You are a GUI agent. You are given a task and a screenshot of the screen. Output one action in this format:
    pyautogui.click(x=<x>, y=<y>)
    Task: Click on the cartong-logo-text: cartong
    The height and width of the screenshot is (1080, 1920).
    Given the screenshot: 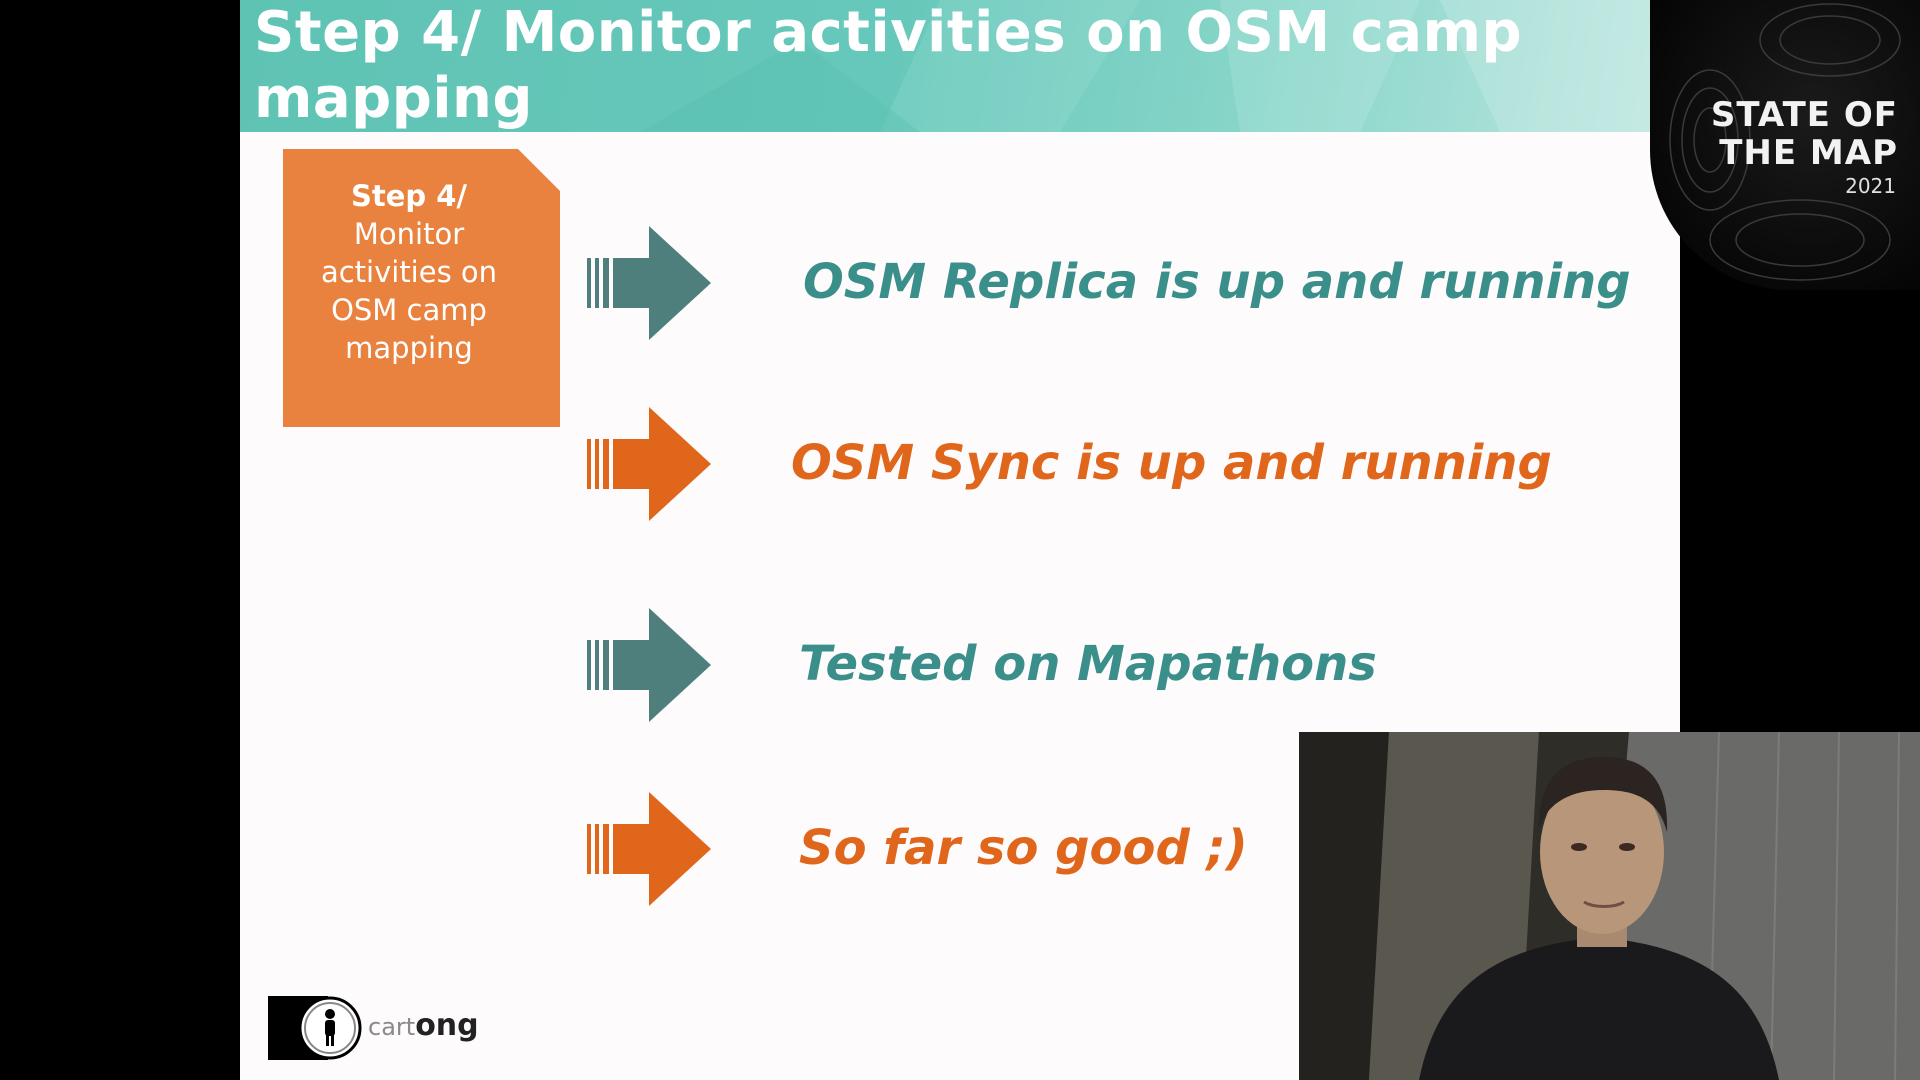 What is the action you would take?
    pyautogui.click(x=423, y=1025)
    